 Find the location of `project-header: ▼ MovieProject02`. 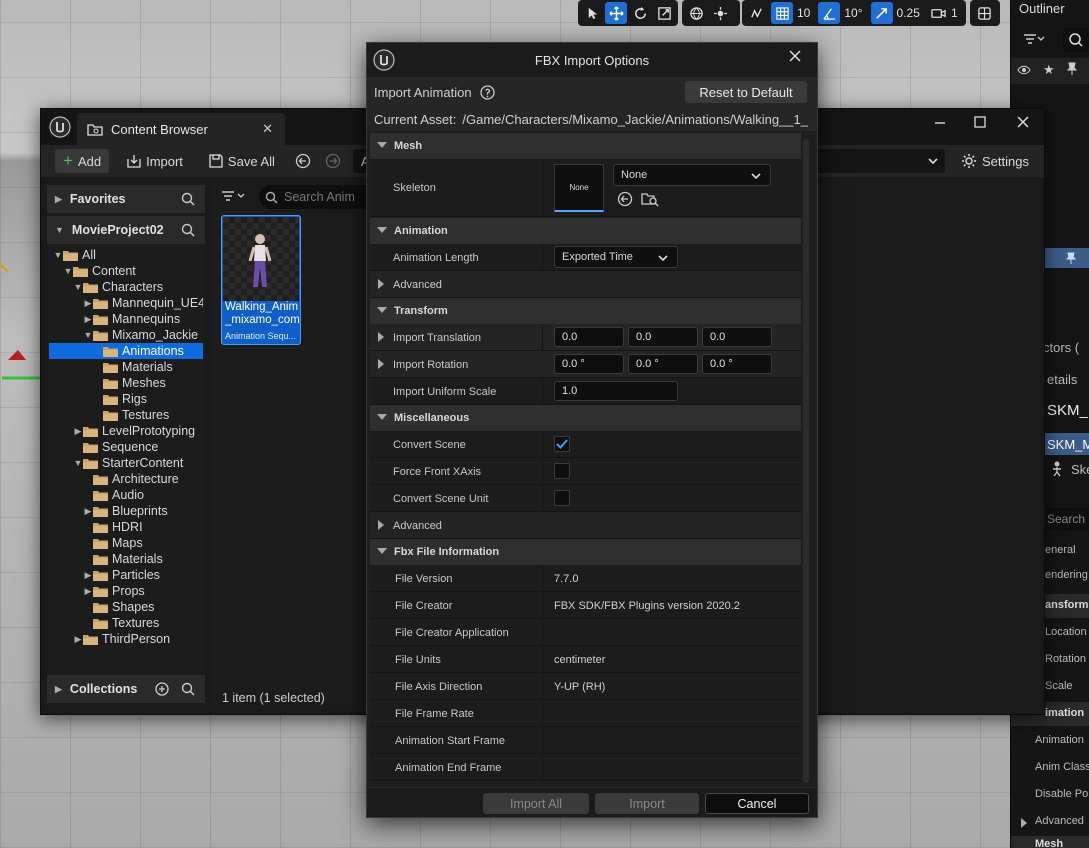

project-header: ▼ MovieProject02 is located at coordinates (126, 230).